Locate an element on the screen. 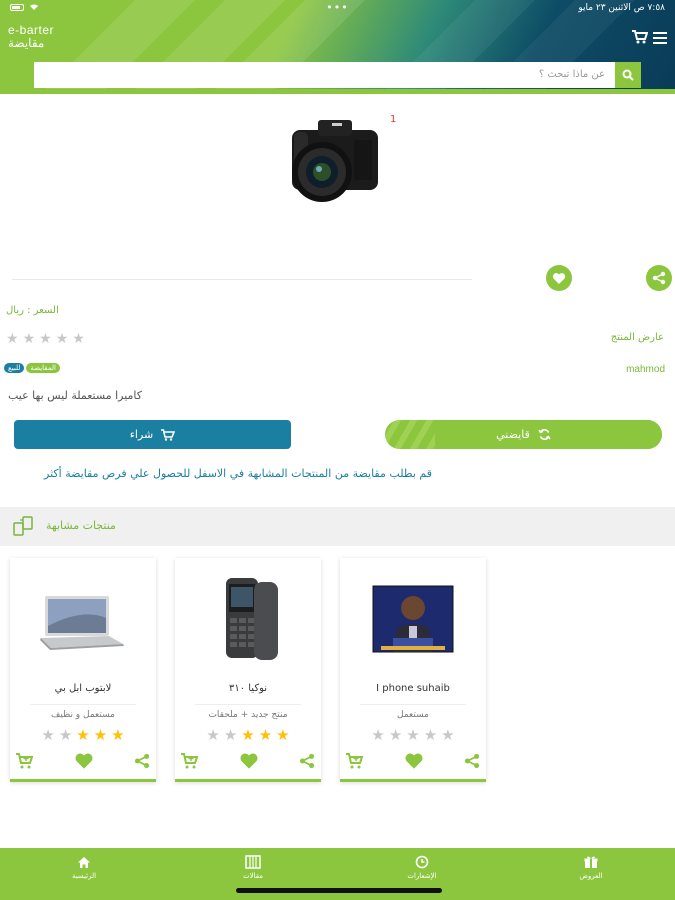 The width and height of the screenshot is (675, 900). search-input: عن ماذا تبحث ؟ is located at coordinates (572, 74).